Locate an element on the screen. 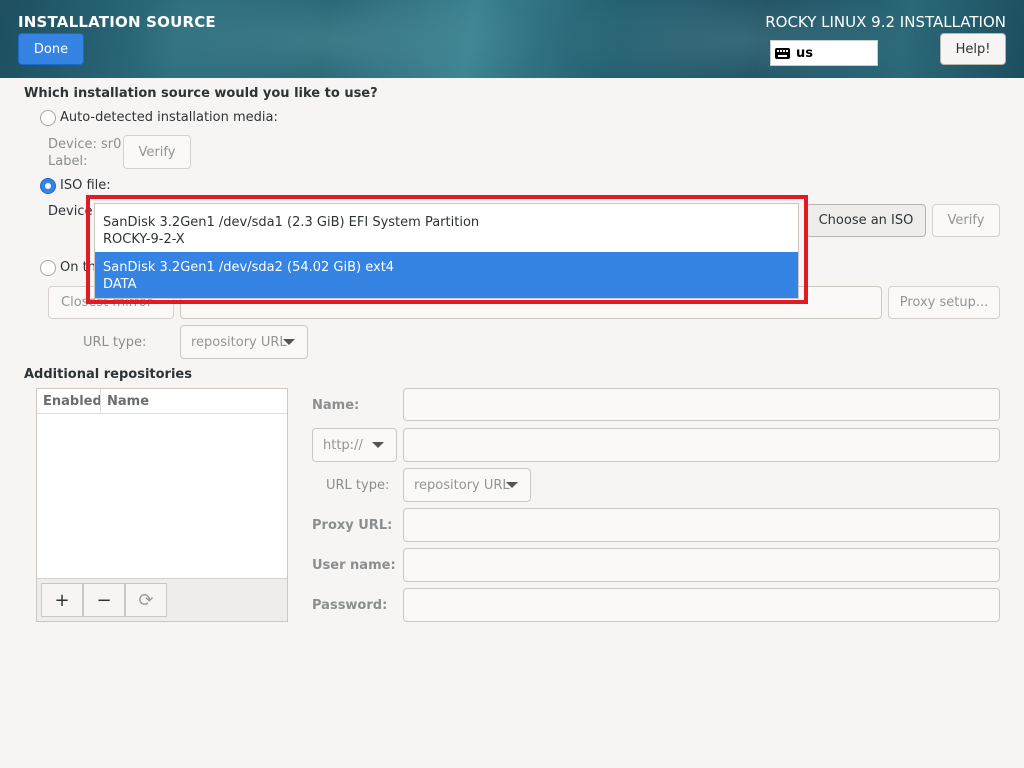 The image size is (1024, 768). repo-url-type-label: URL type: is located at coordinates (358, 485).